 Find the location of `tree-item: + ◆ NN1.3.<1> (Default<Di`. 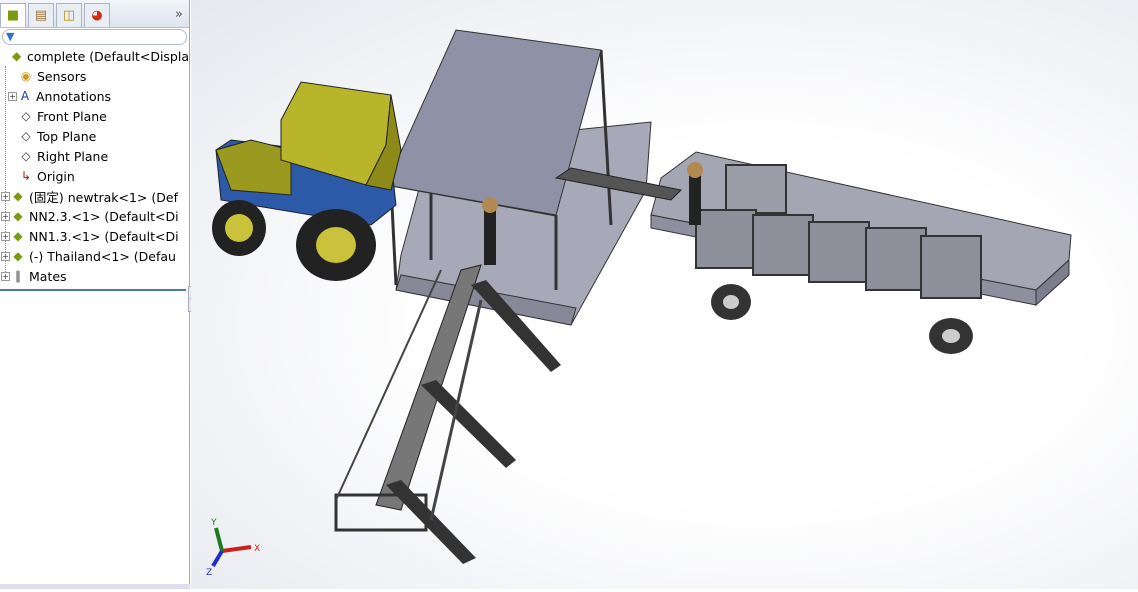

tree-item: + ◆ NN1.3.<1> (Default<Di is located at coordinates (94, 236).